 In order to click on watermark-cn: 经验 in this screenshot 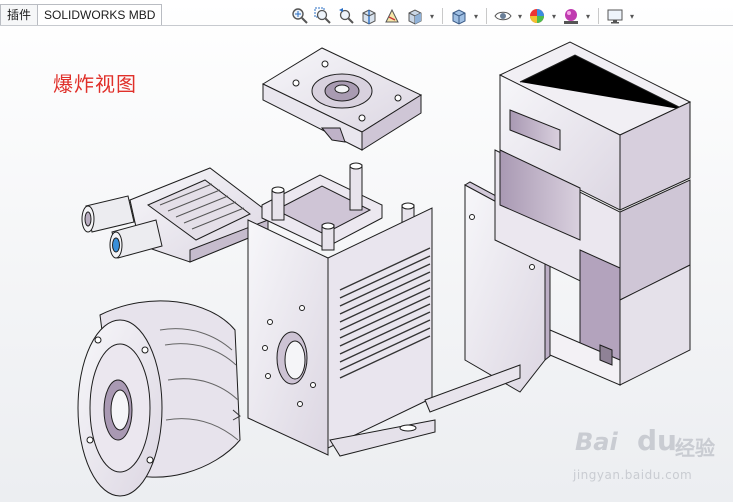, I will do `click(695, 448)`.